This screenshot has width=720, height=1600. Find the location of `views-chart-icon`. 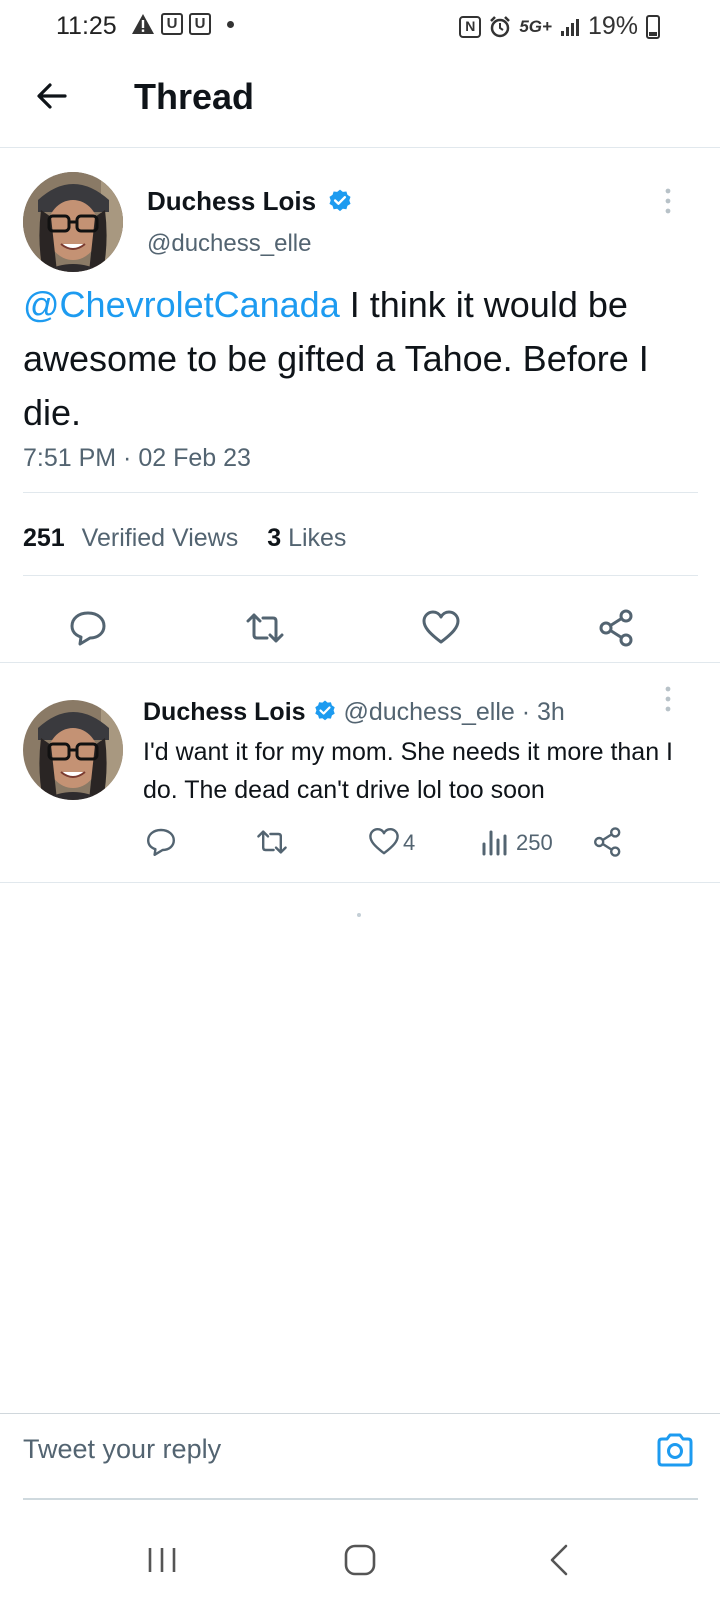

views-chart-icon is located at coordinates (495, 842).